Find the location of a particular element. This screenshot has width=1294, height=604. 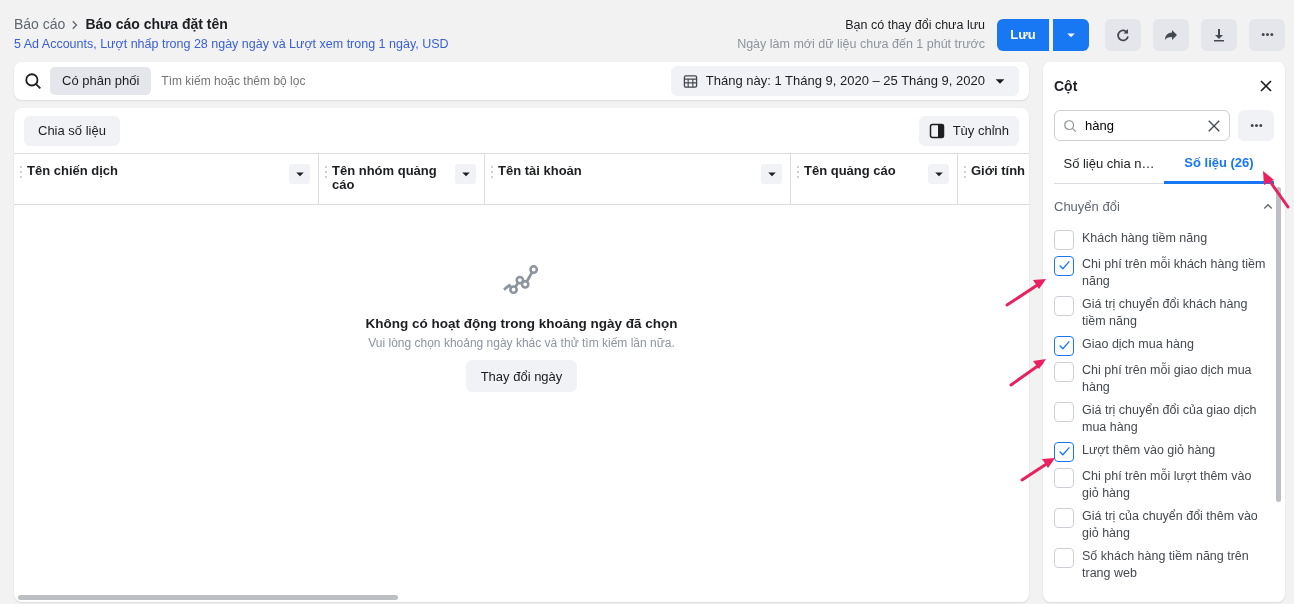

report-subtitle: 5 Ad Accounts, Lượt nhấp trong 28 ngày ngày và Lượt xem trong 1 ngày, USD is located at coordinates (231, 44).